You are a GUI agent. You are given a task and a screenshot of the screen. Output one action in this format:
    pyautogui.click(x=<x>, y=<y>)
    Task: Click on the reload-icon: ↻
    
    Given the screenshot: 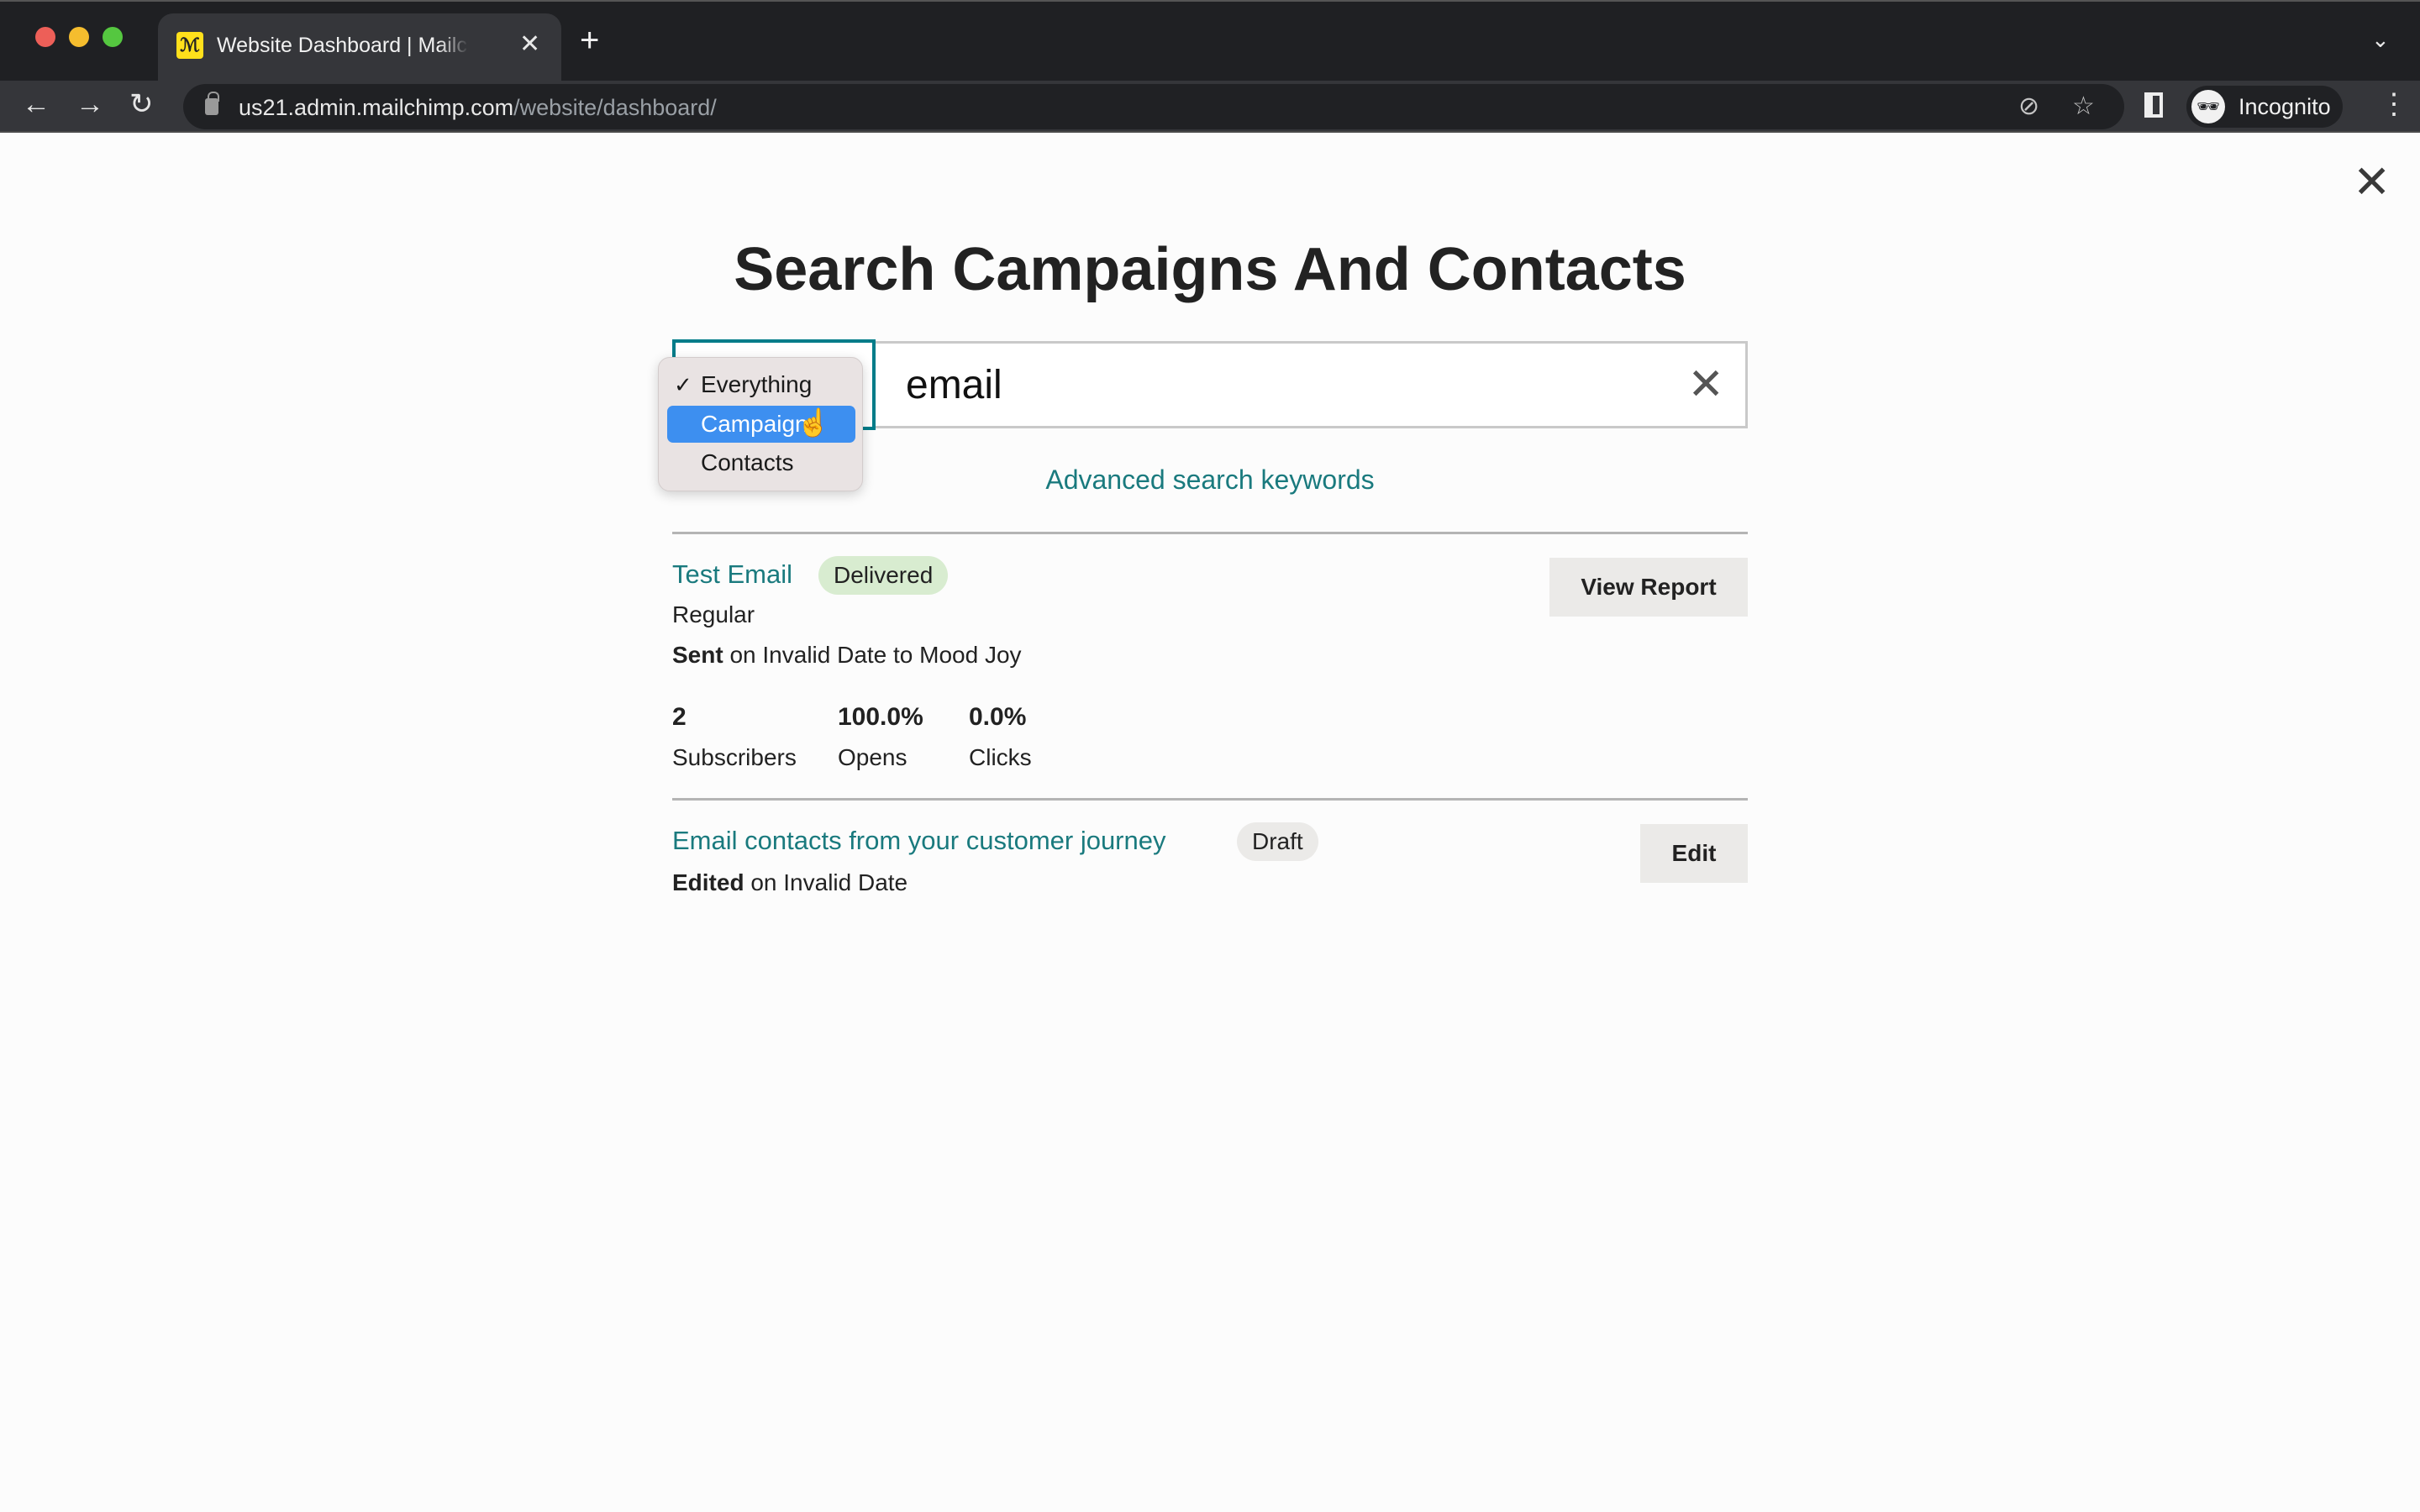 What is the action you would take?
    pyautogui.click(x=142, y=104)
    